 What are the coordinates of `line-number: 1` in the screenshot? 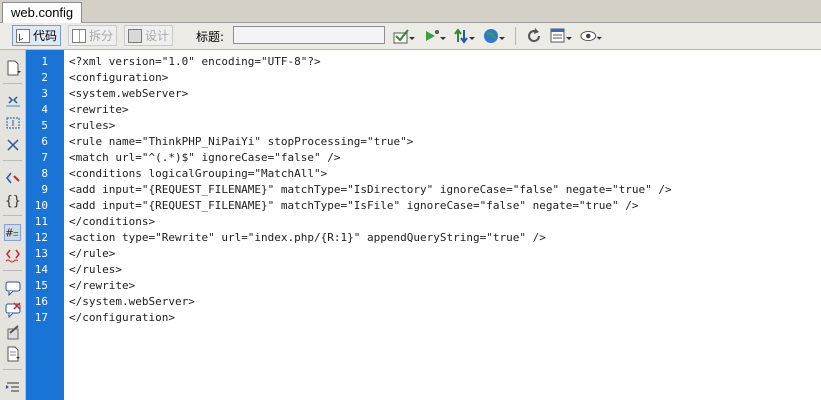 It's located at (44, 61).